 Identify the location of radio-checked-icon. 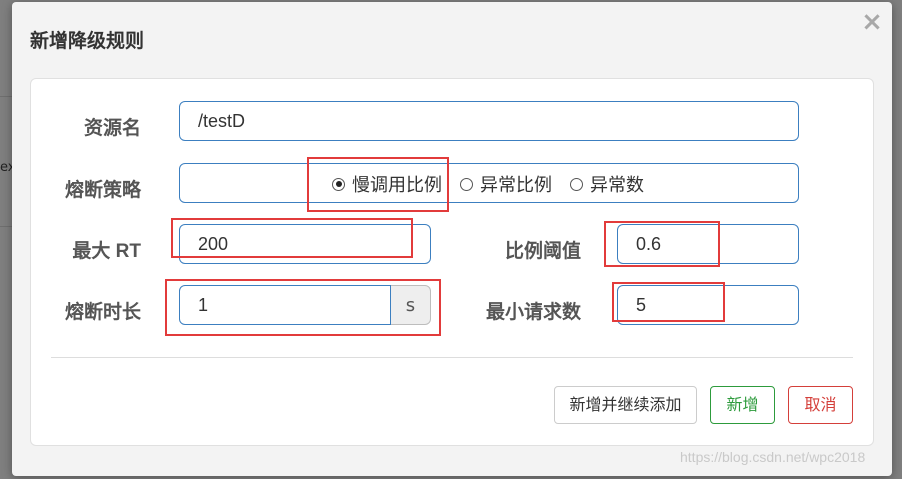
(338, 184).